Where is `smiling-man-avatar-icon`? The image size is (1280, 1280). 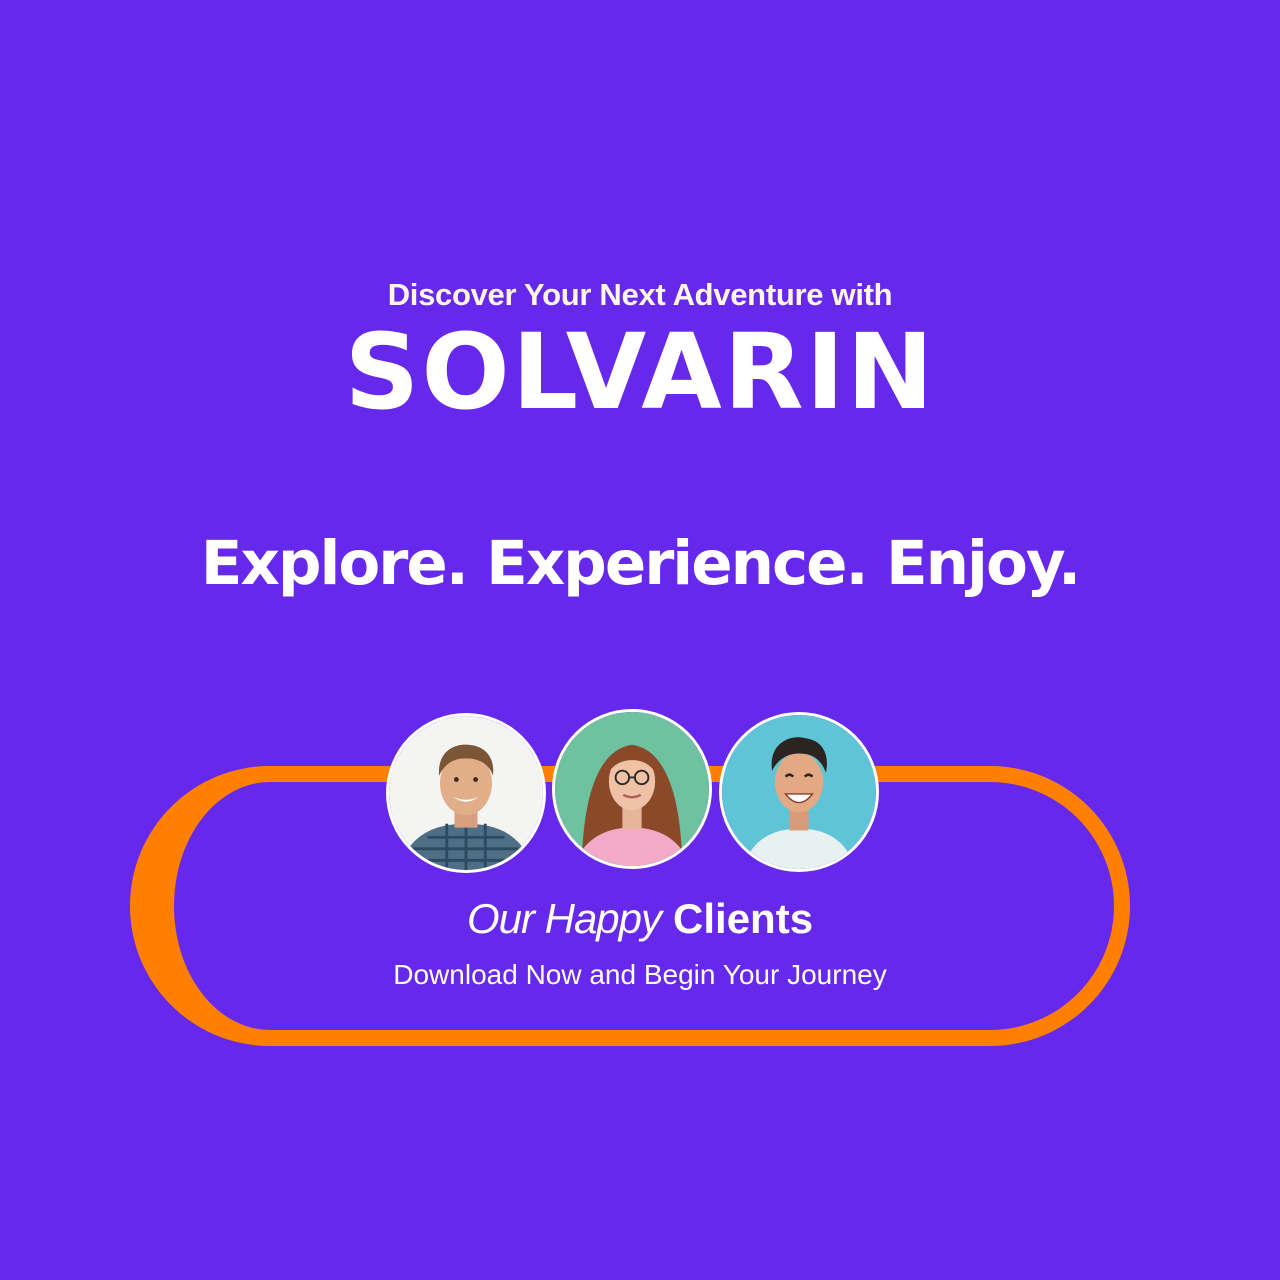
smiling-man-avatar-icon is located at coordinates (466, 793).